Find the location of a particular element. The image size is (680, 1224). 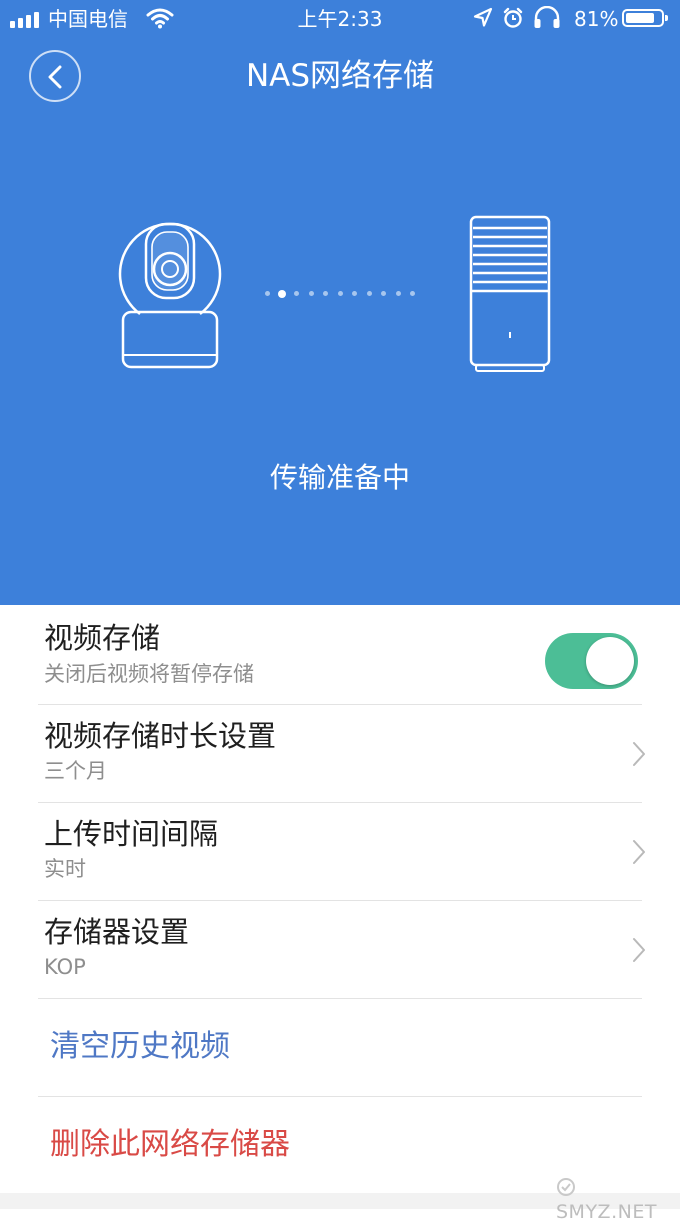

watermark: SMYZ.NET is located at coordinates (618, 1200).